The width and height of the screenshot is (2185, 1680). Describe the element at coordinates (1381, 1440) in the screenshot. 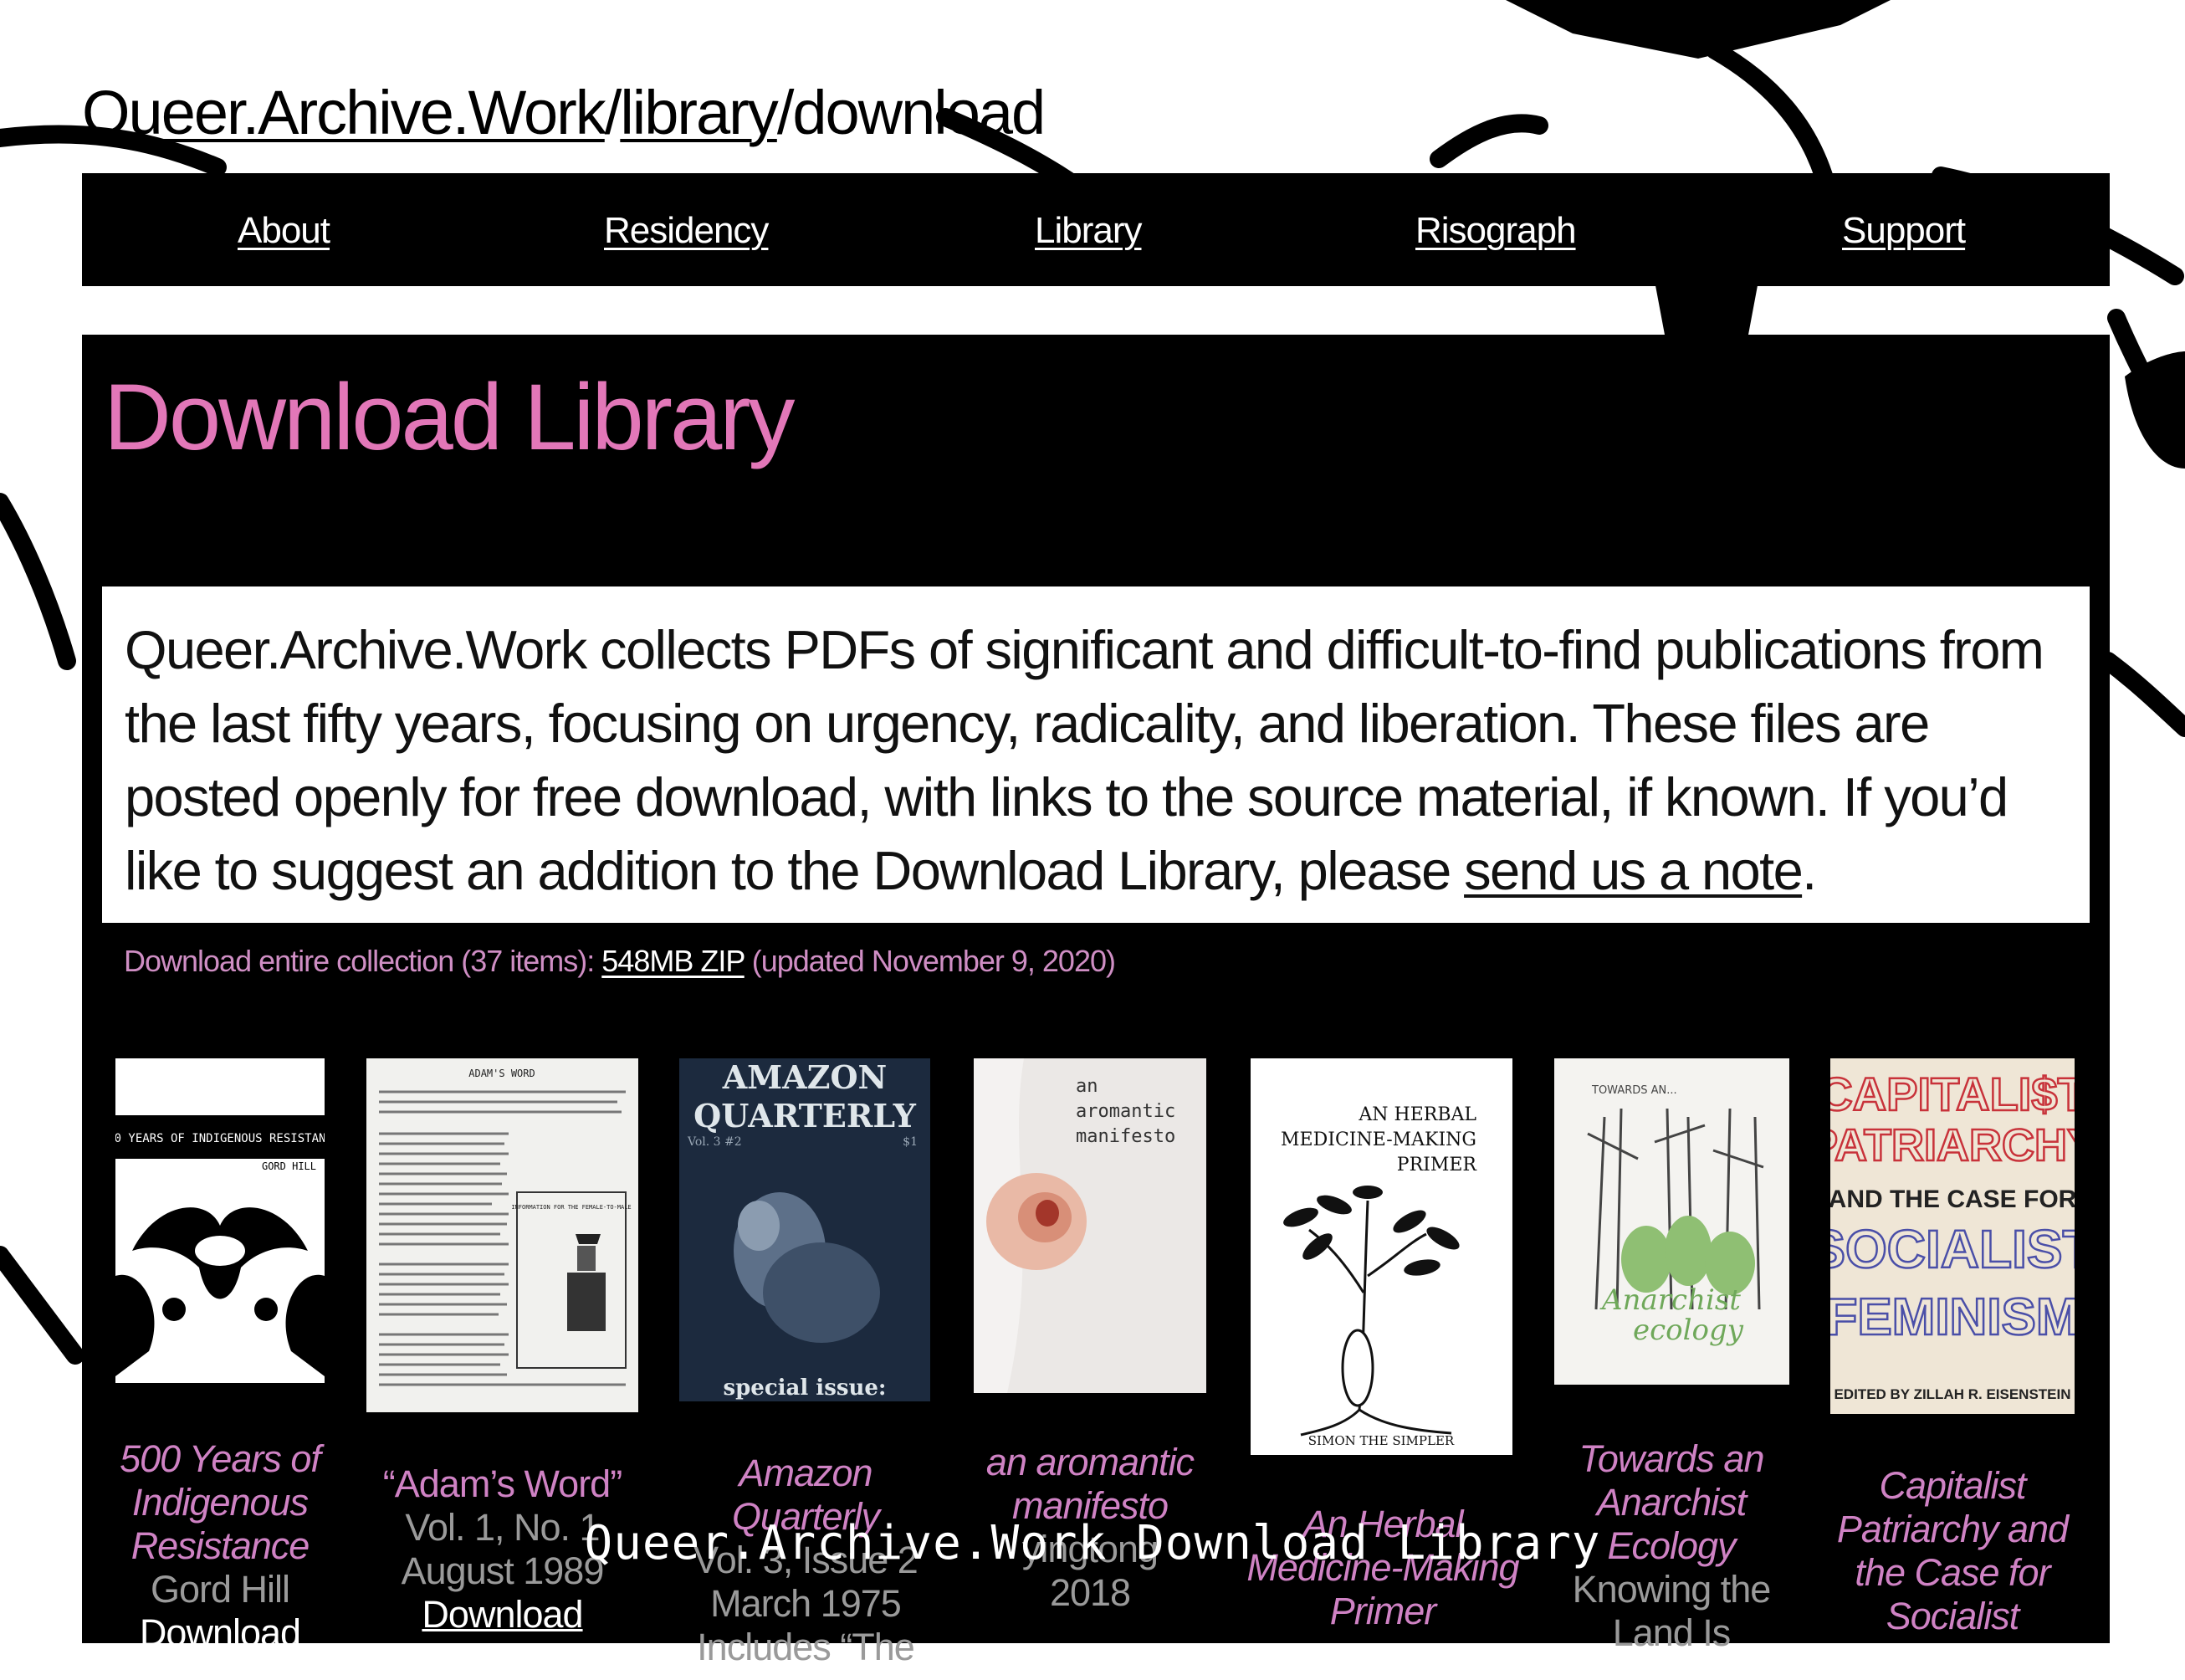

I see `cover-herbal-author: SIMON THE SIMPLER` at that location.